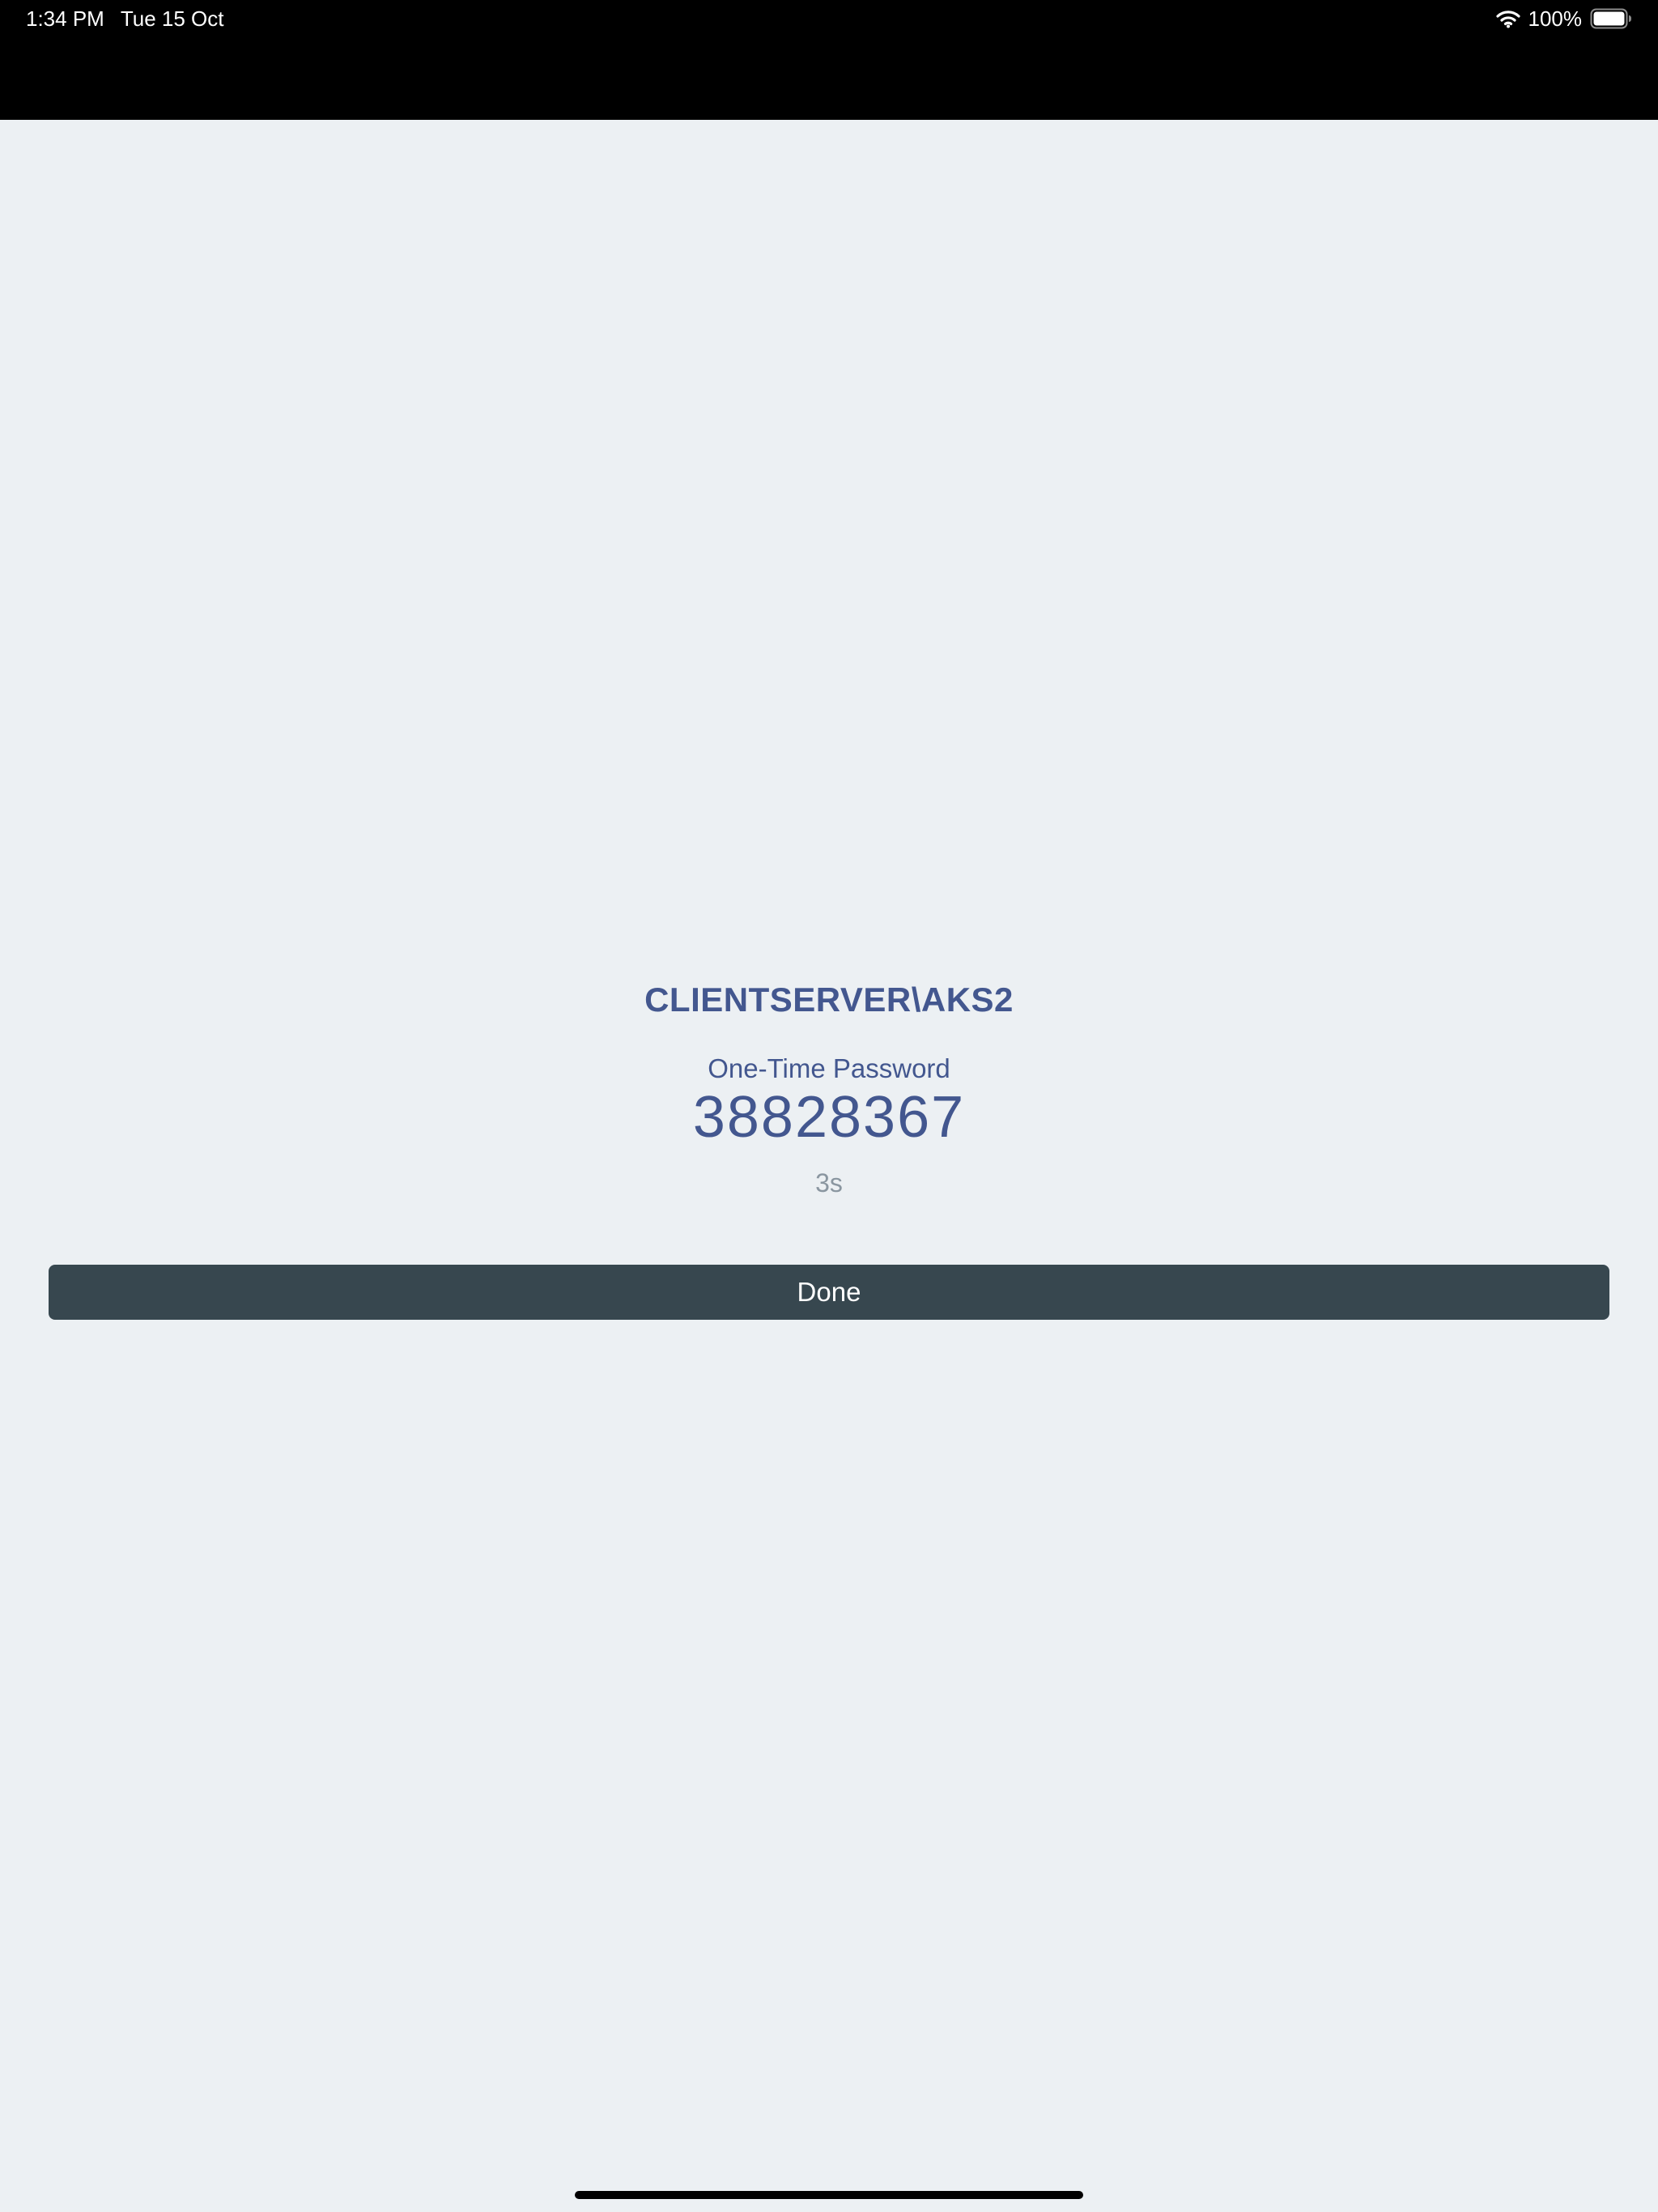 The width and height of the screenshot is (1658, 2212). I want to click on battery-icon, so click(1611, 19).